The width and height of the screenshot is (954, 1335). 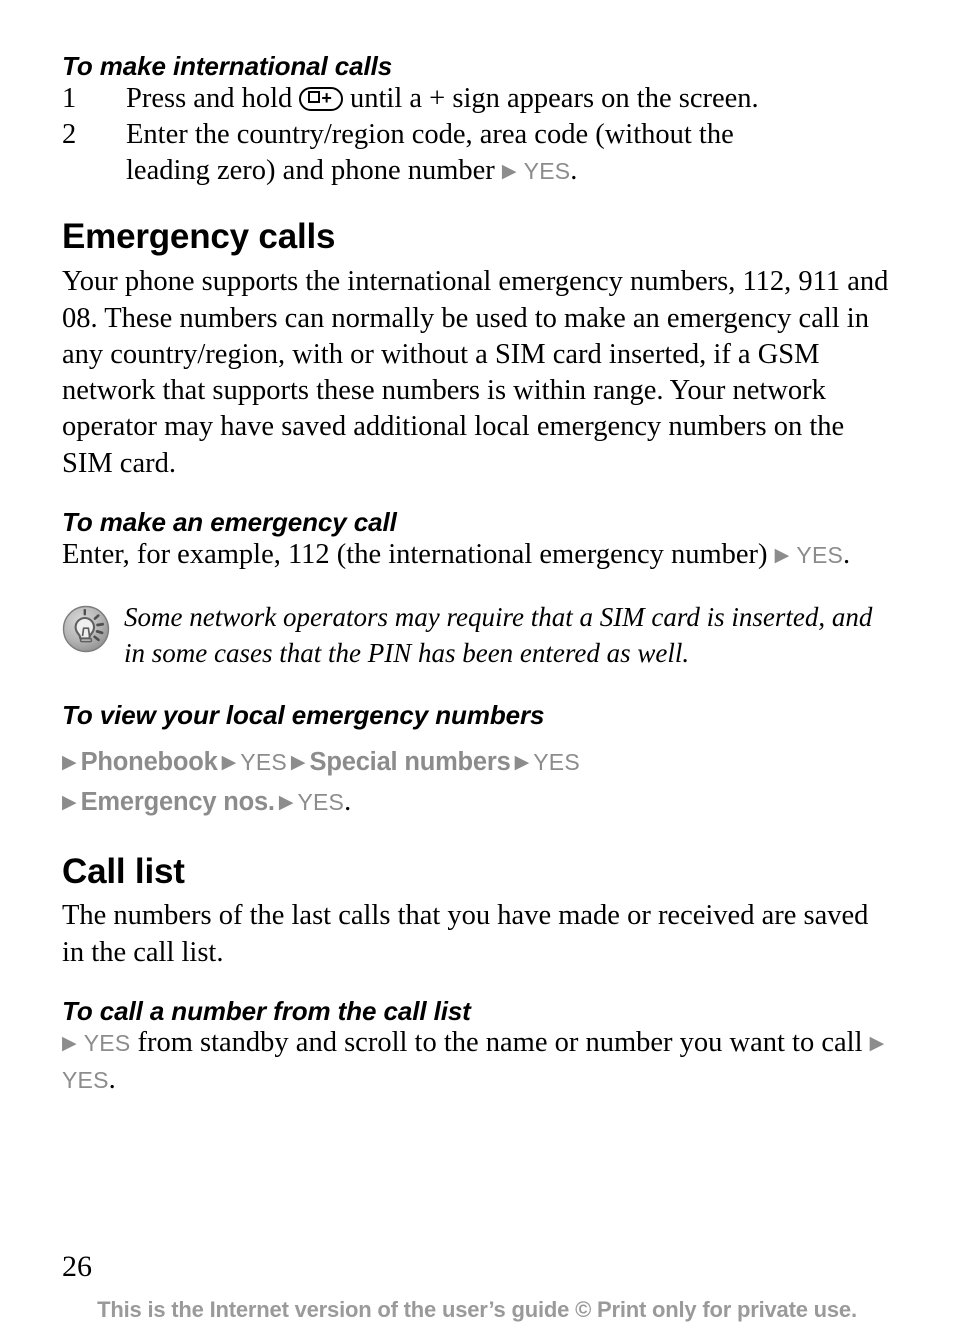 What do you see at coordinates (847, 554) in the screenshot?
I see `instruction-text-after: .` at bounding box center [847, 554].